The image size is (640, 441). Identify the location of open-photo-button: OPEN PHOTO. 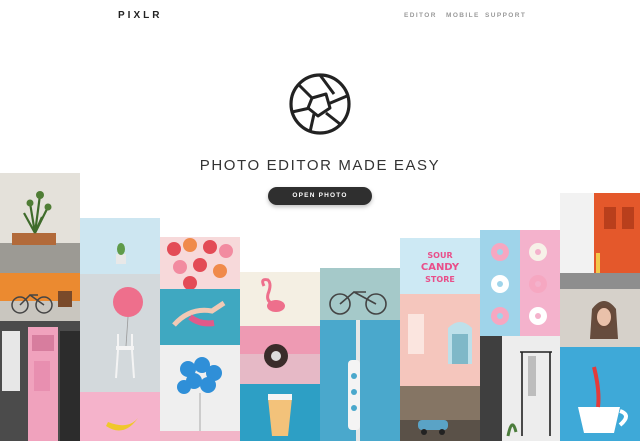
(320, 196).